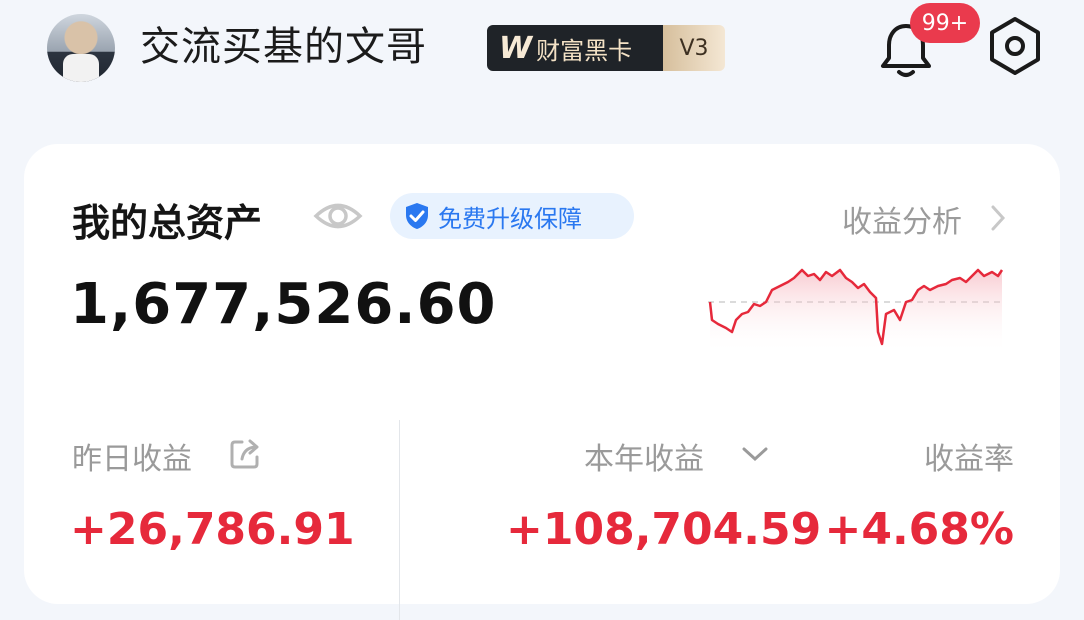 The image size is (1084, 620). I want to click on yesterday-profit-value: +26,786.91, so click(212, 529).